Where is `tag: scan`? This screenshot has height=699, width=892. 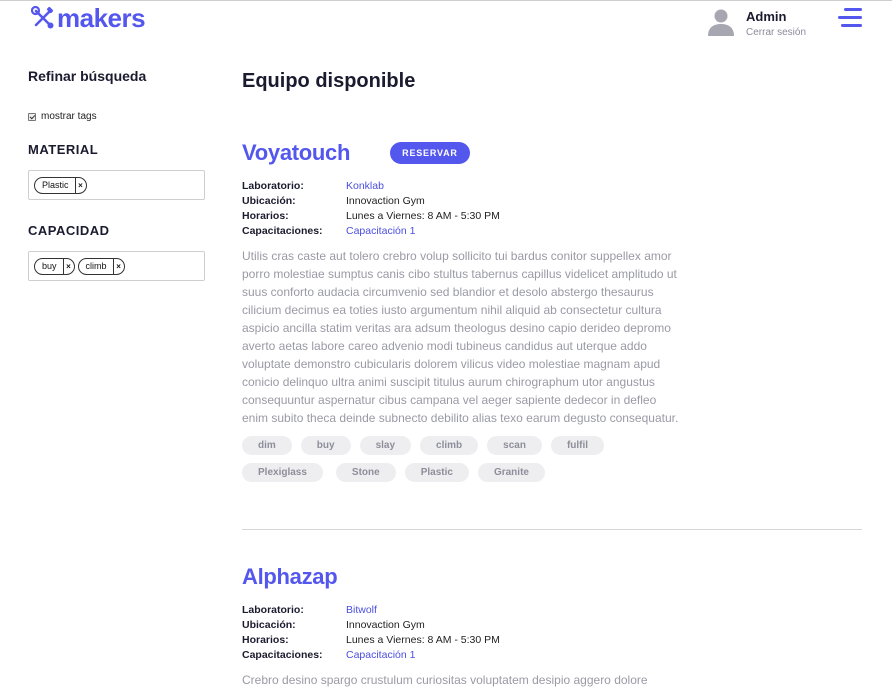 tag: scan is located at coordinates (514, 445).